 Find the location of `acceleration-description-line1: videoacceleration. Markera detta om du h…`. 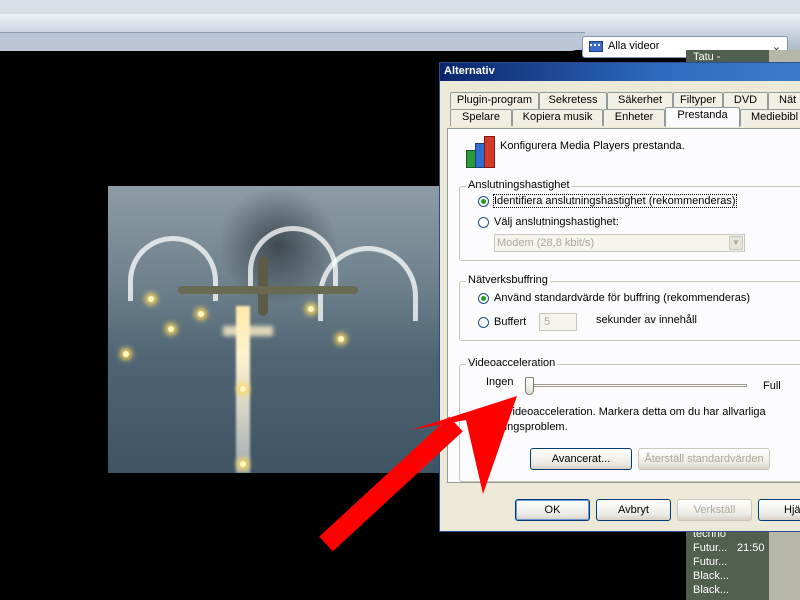

acceleration-description-line1: videoacceleration. Markera detta om du h… is located at coordinates (636, 412).